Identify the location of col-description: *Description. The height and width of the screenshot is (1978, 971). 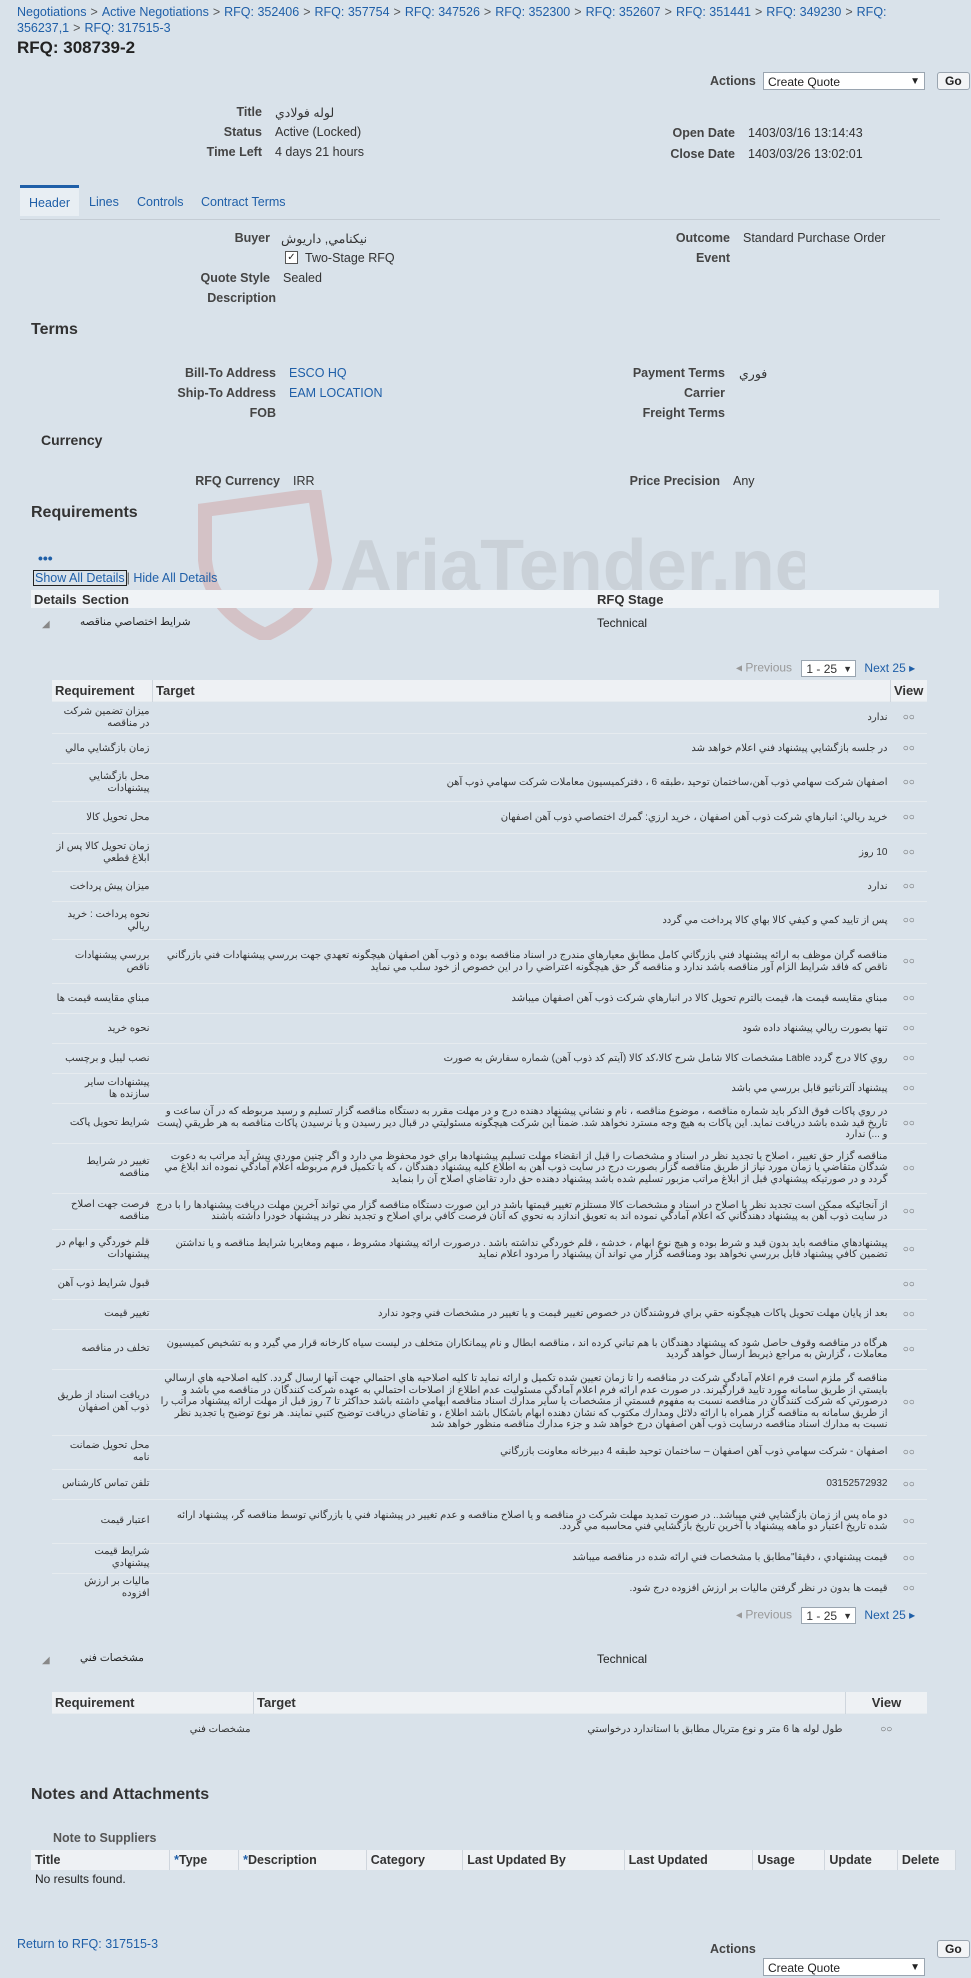
(302, 1860).